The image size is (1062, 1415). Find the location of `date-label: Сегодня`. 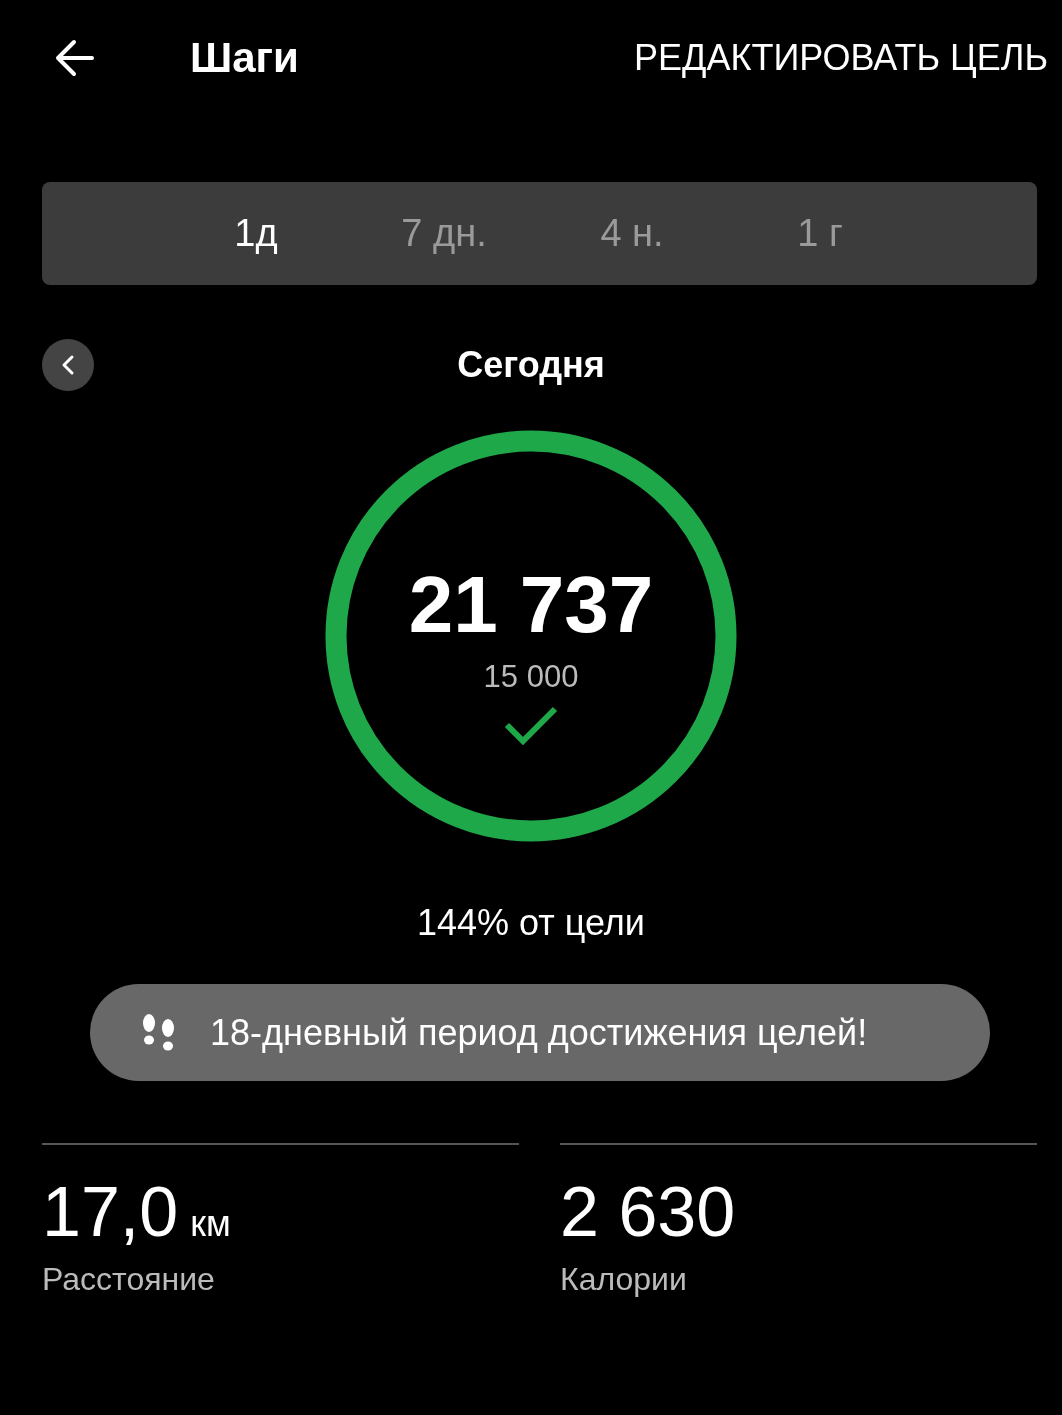

date-label: Сегодня is located at coordinates (531, 365).